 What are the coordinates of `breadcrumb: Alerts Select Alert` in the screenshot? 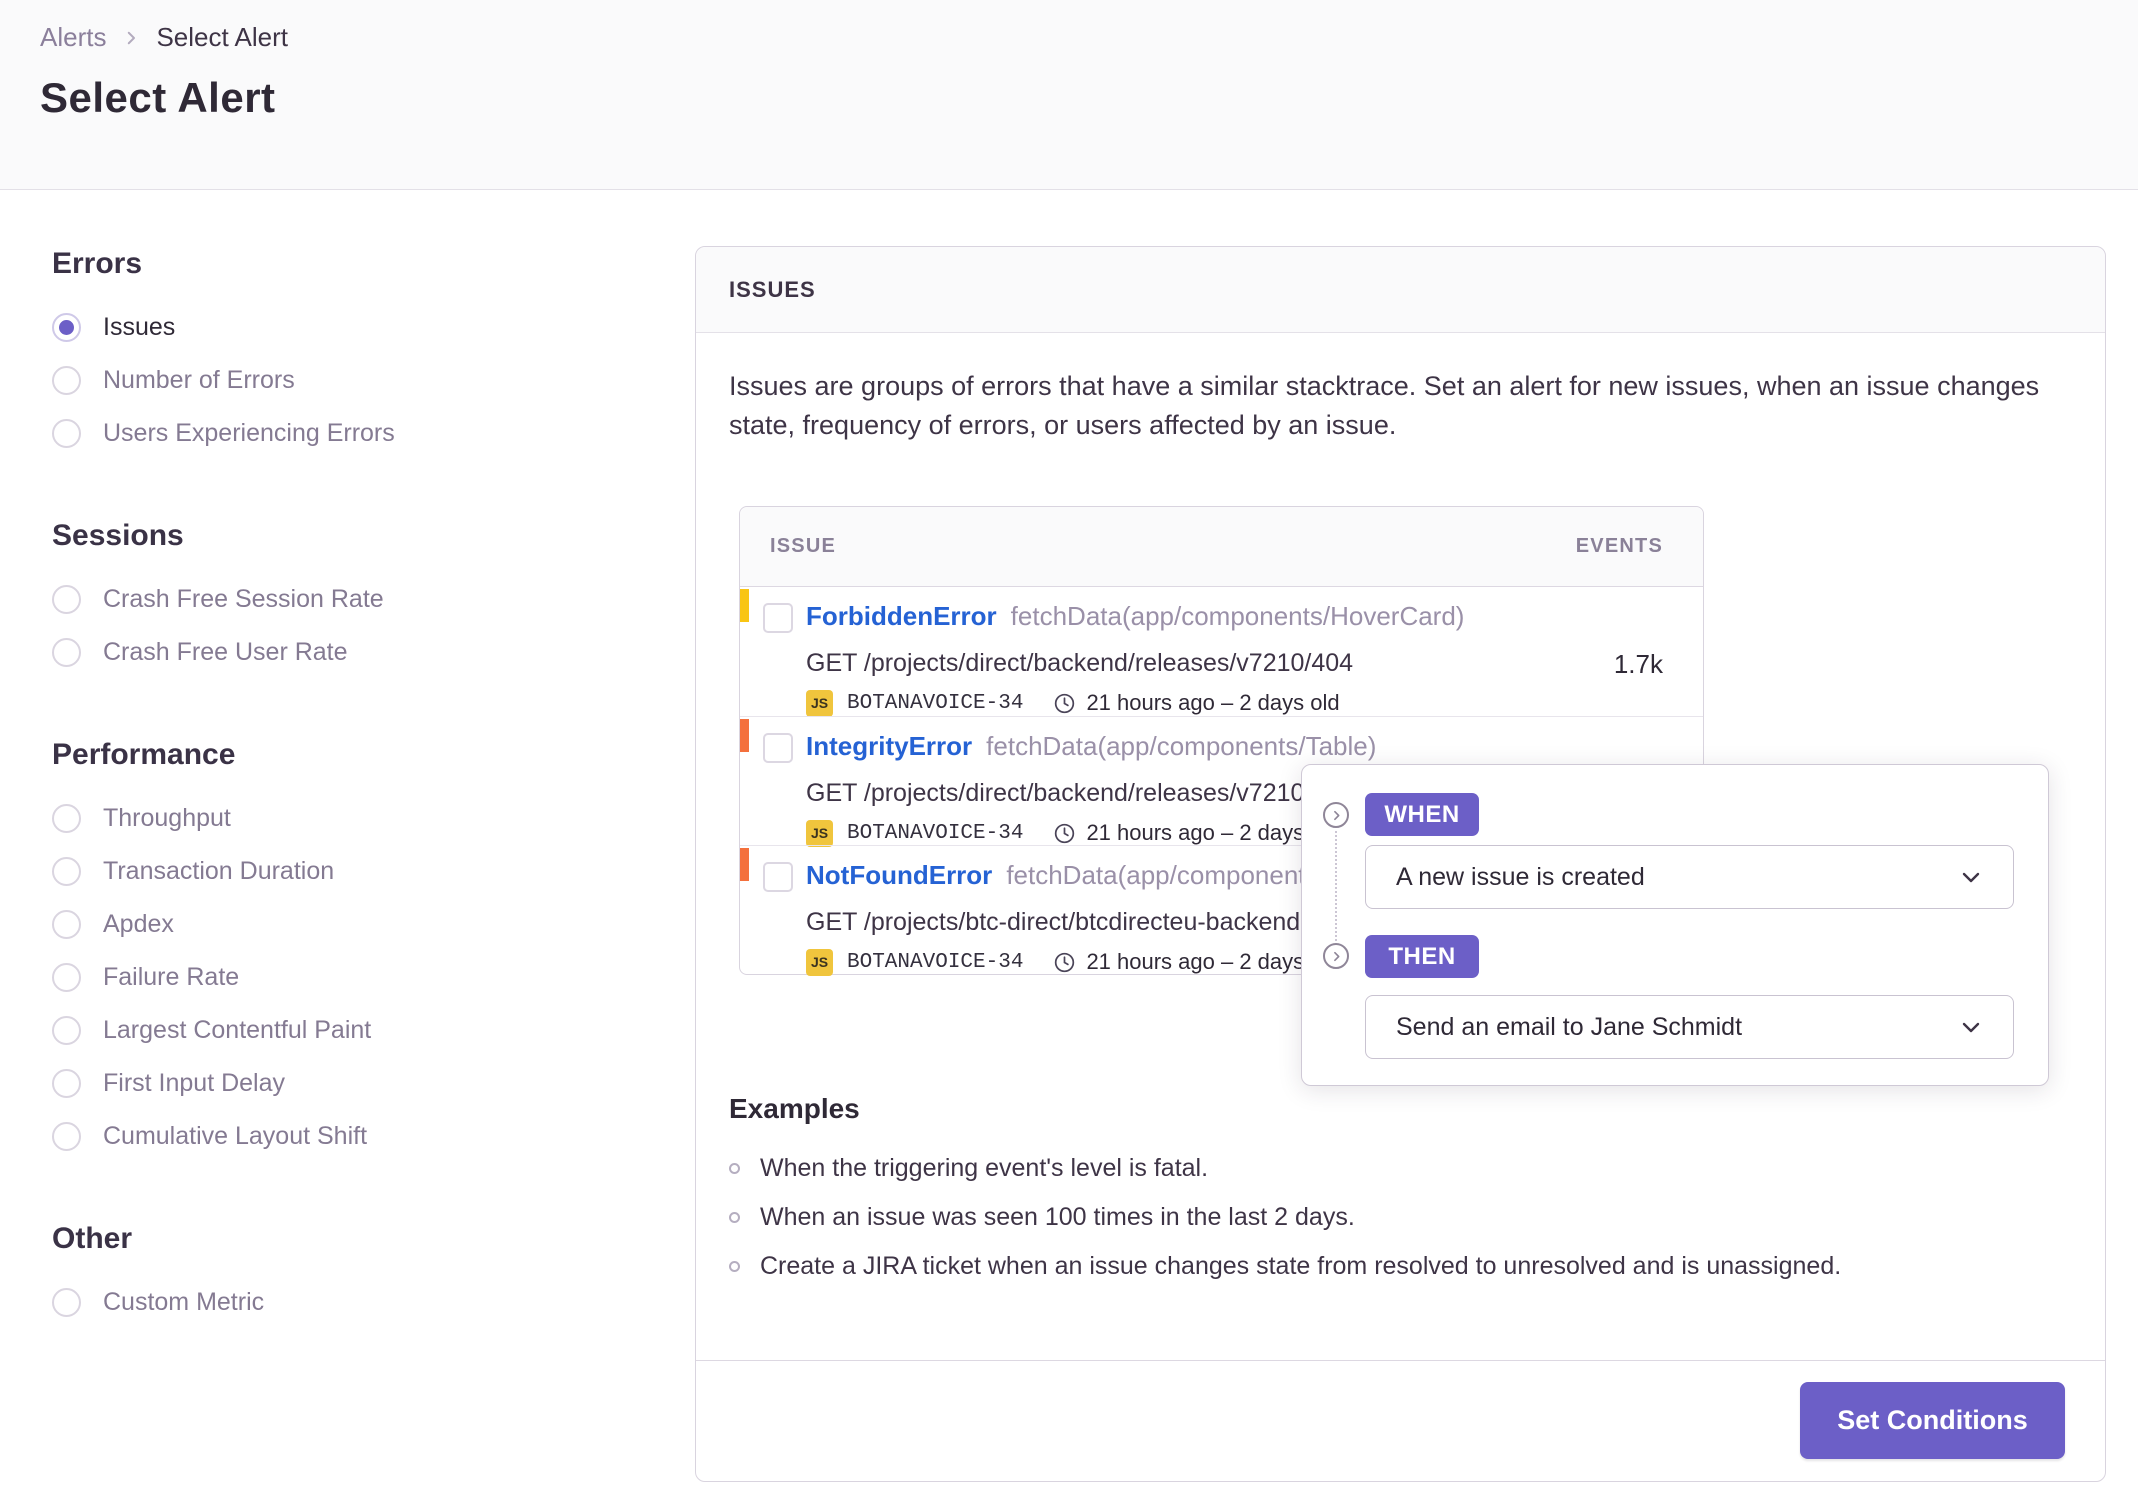 It's located at (164, 37).